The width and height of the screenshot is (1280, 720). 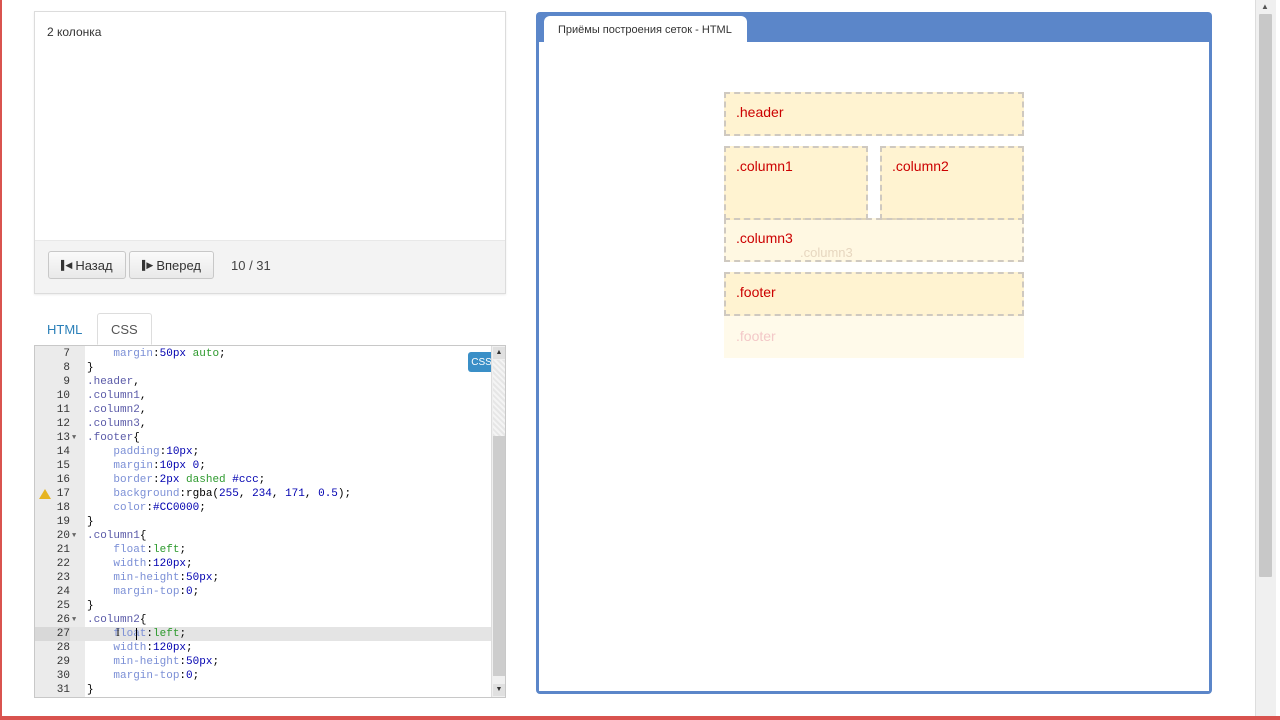 I want to click on code-line: 21 float:left;, so click(x=263, y=550).